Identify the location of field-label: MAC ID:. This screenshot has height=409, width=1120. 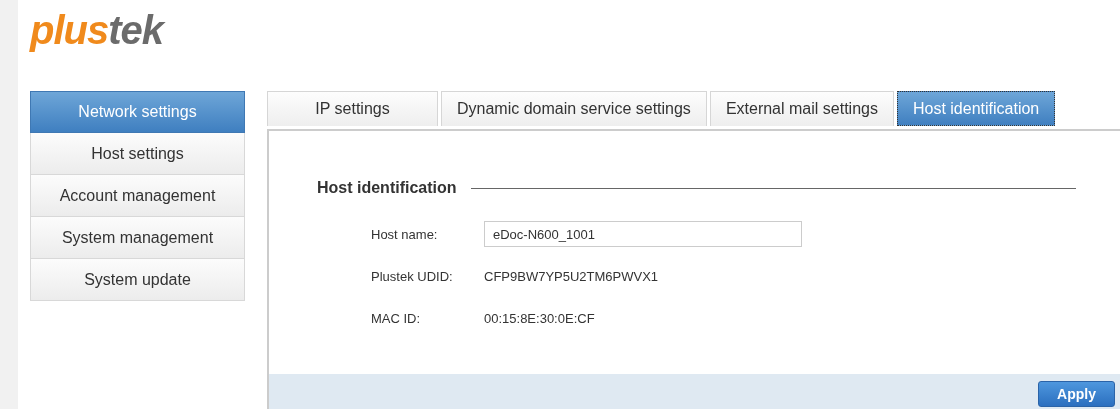
(396, 318).